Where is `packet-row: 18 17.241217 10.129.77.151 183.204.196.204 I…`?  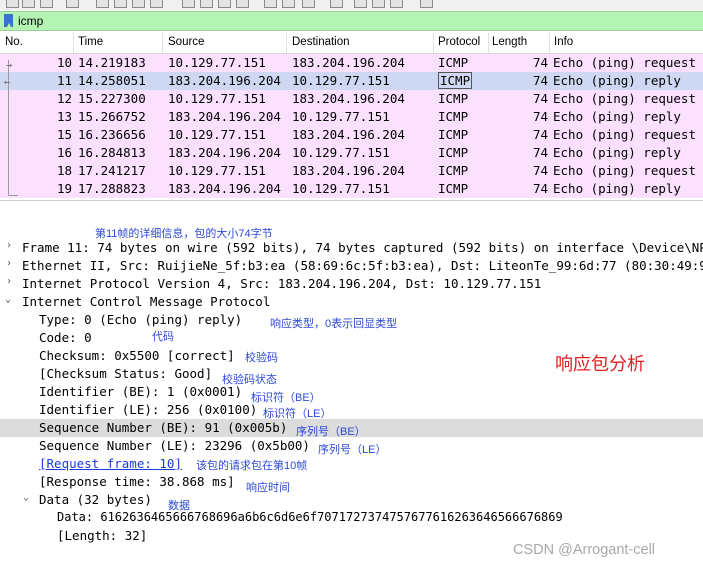 packet-row: 18 17.241217 10.129.77.151 183.204.196.204 I… is located at coordinates (351, 171).